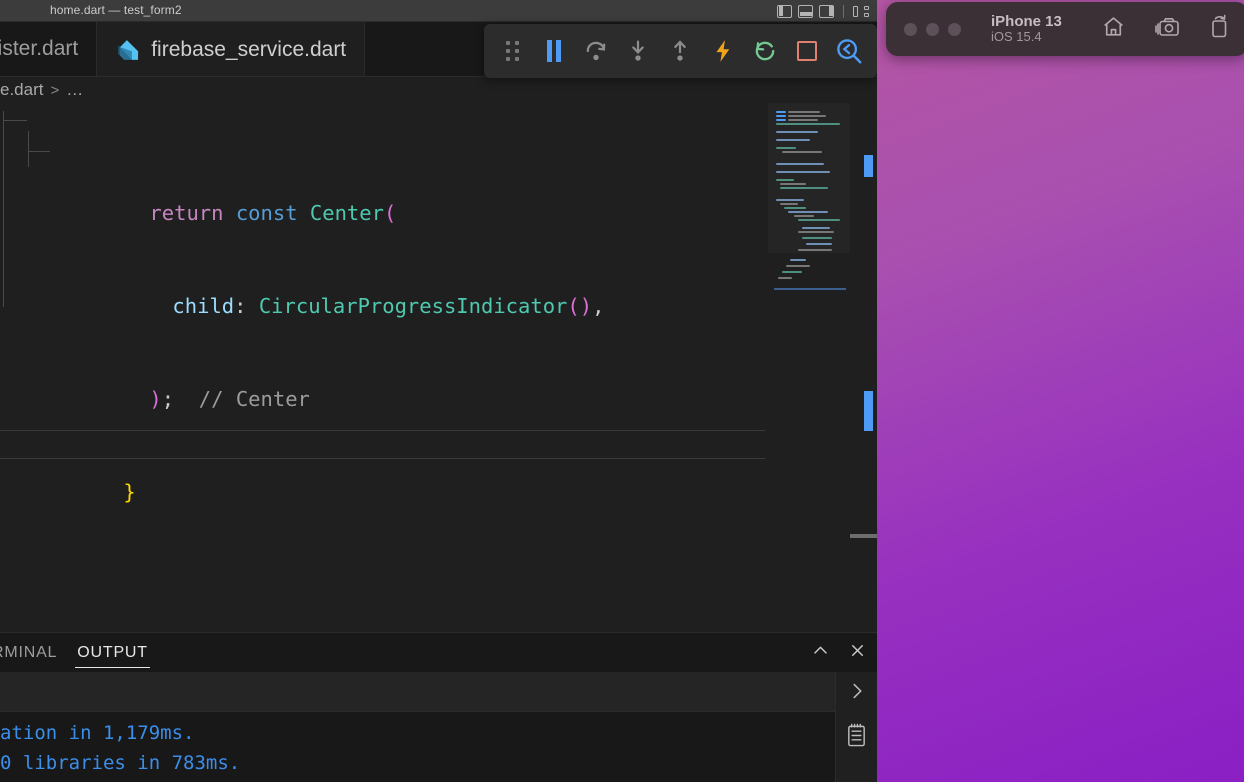 Image resolution: width=1244 pixels, height=782 pixels. Describe the element at coordinates (1219, 29) in the screenshot. I see `rotate-icon` at that location.